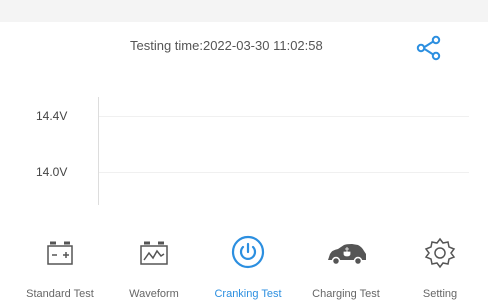 The height and width of the screenshot is (300, 488). I want to click on battery-icon, so click(60, 253).